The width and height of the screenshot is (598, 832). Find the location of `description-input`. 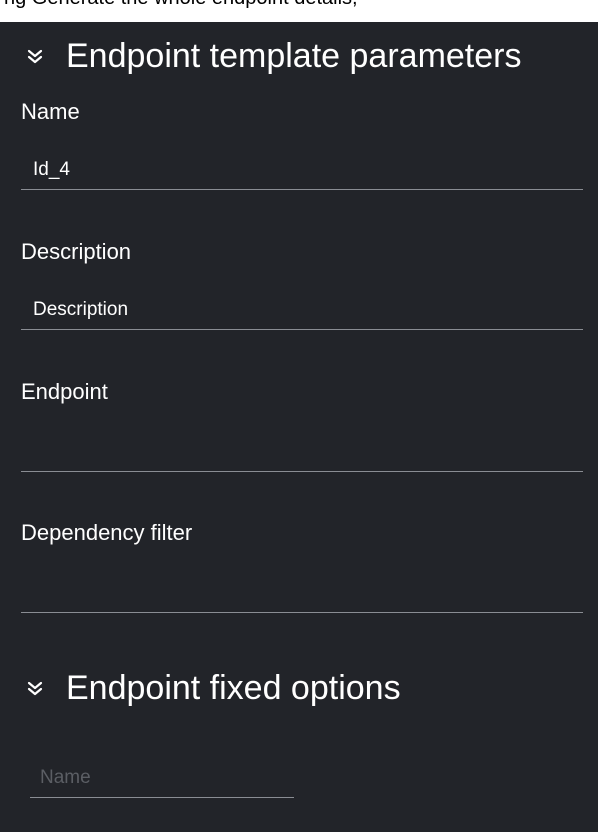

description-input is located at coordinates (302, 310).